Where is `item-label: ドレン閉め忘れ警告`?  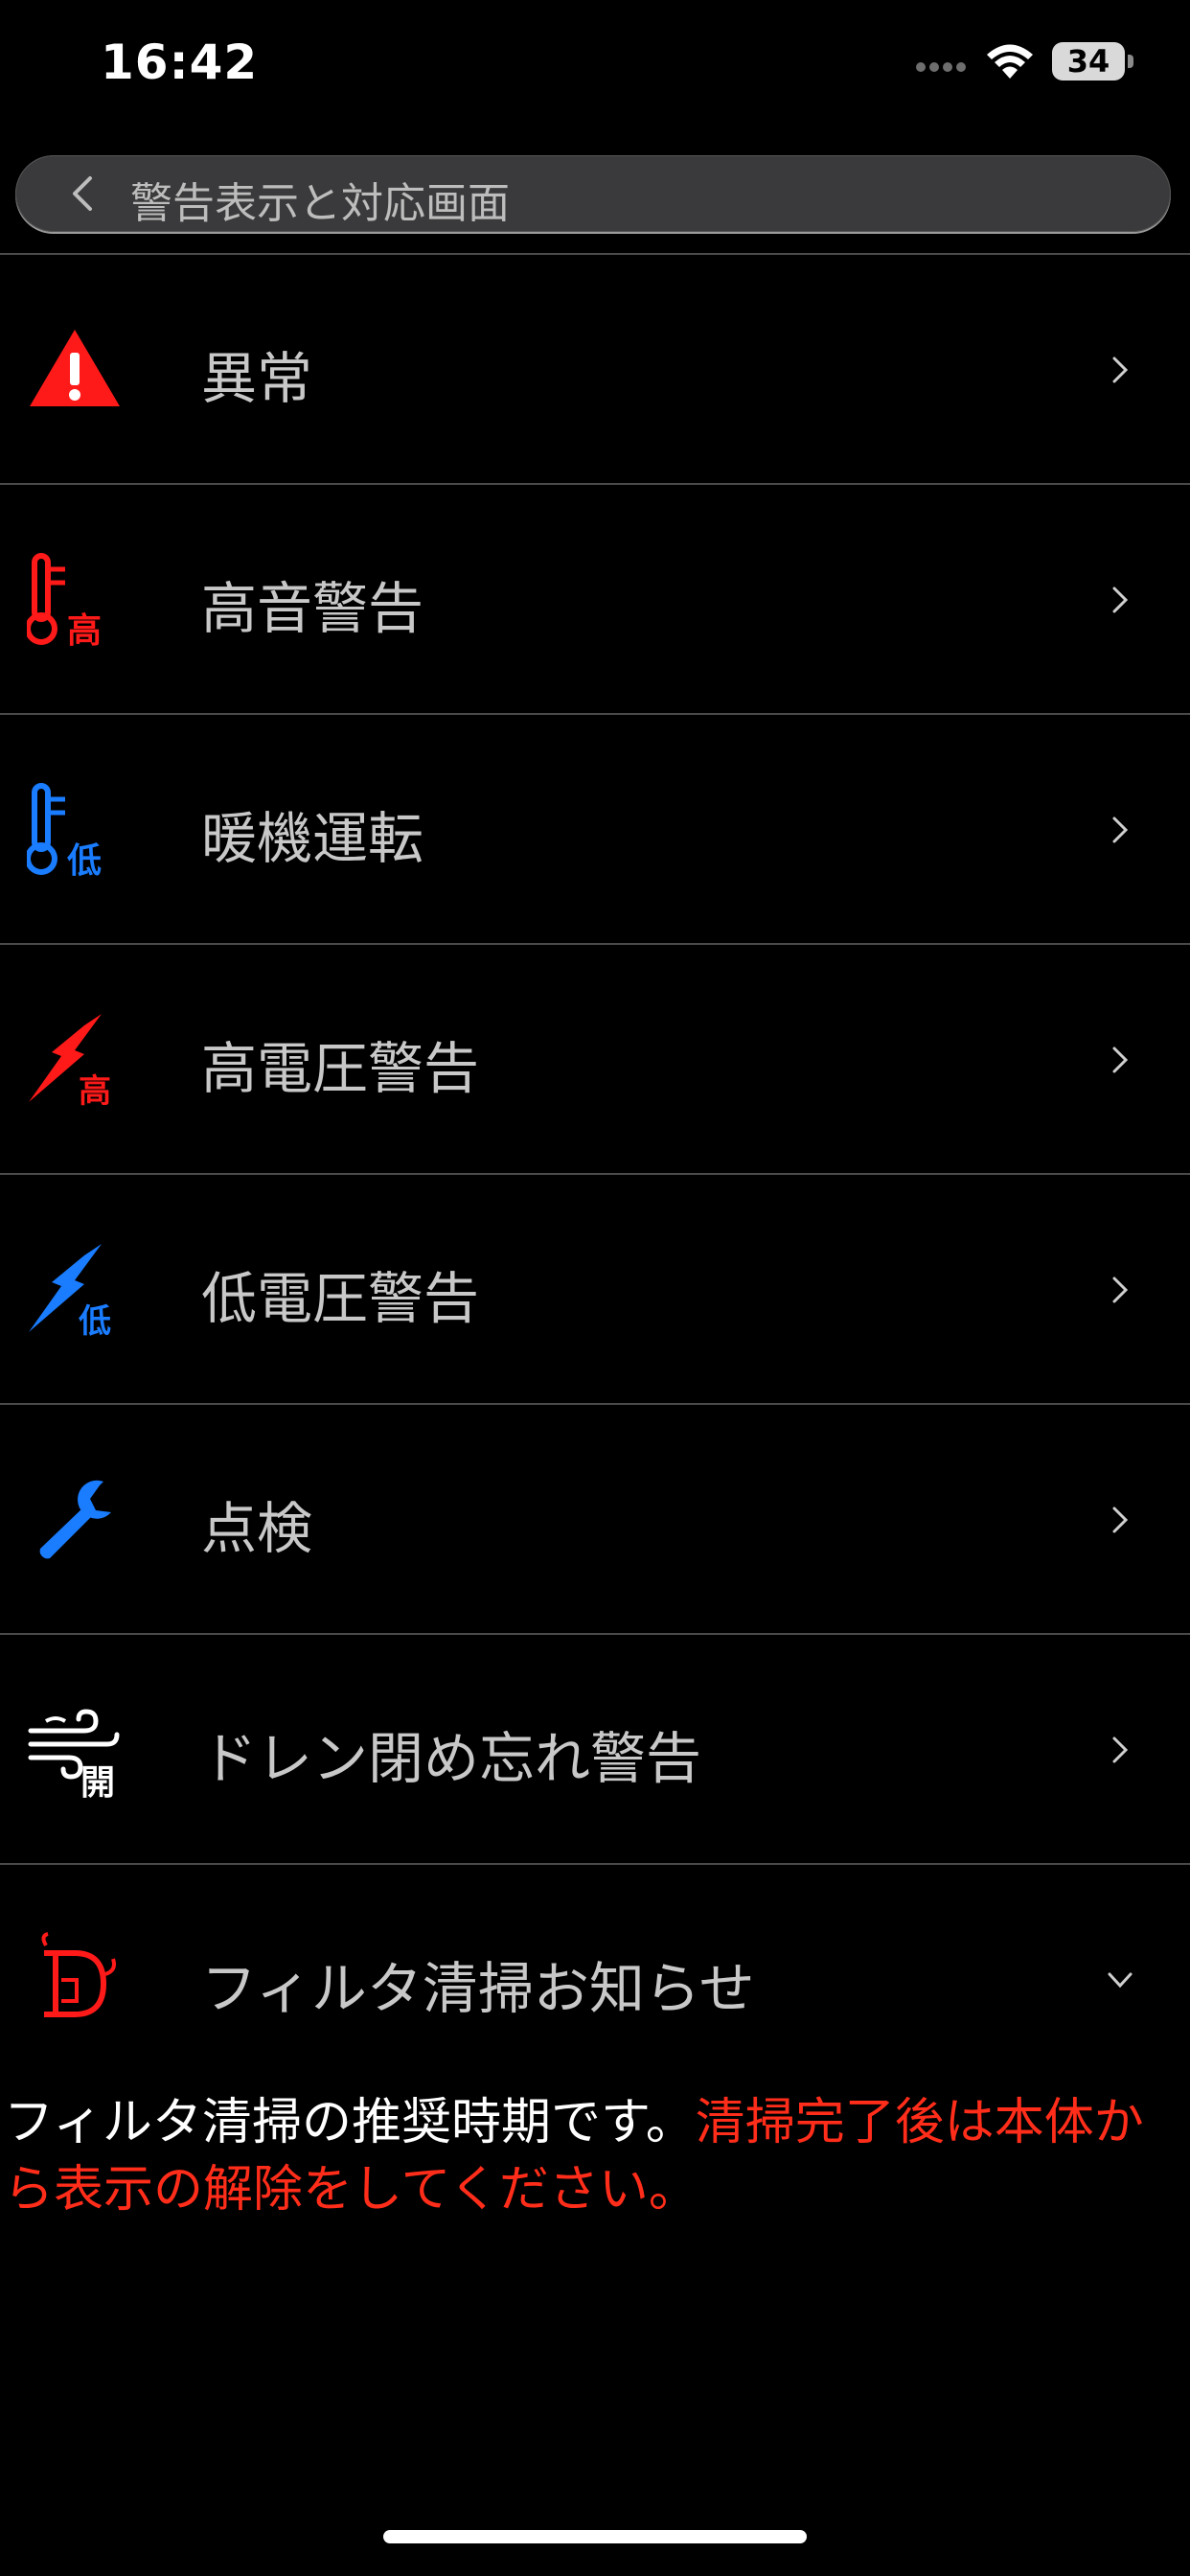 item-label: ドレン閉め忘れ警告 is located at coordinates (452, 1759).